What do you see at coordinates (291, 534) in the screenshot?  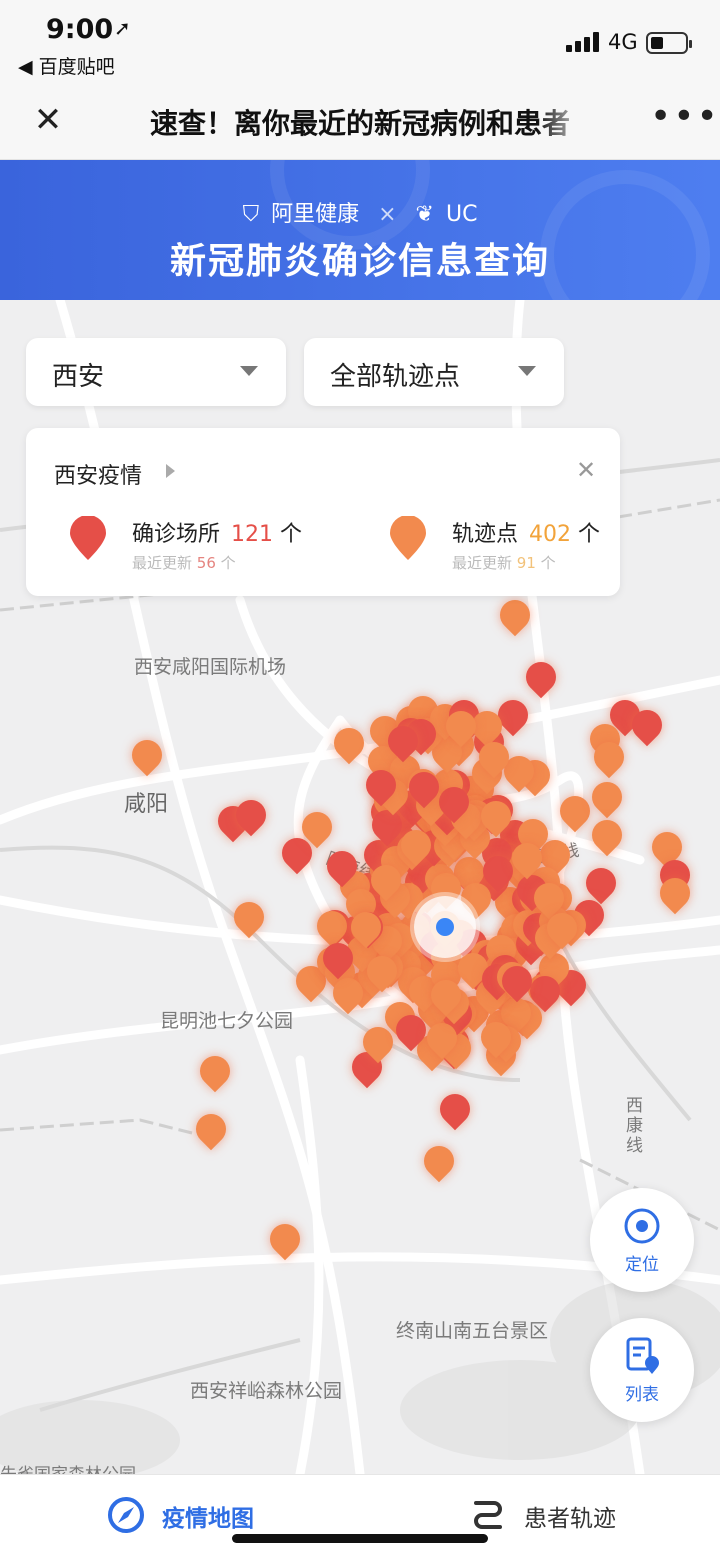 I see `confirmed-unit: 个` at bounding box center [291, 534].